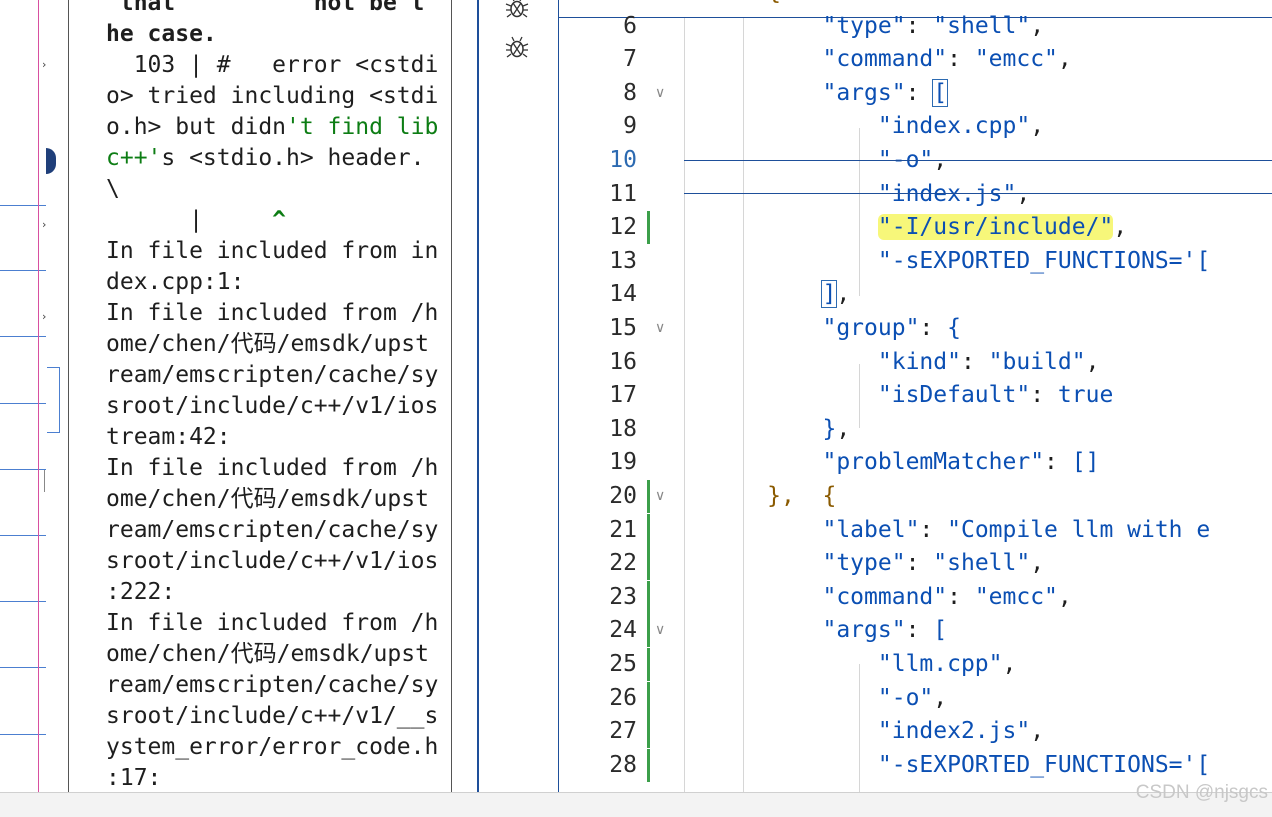  I want to click on code-line: 25 "llm.cpp",, so click(915, 664).